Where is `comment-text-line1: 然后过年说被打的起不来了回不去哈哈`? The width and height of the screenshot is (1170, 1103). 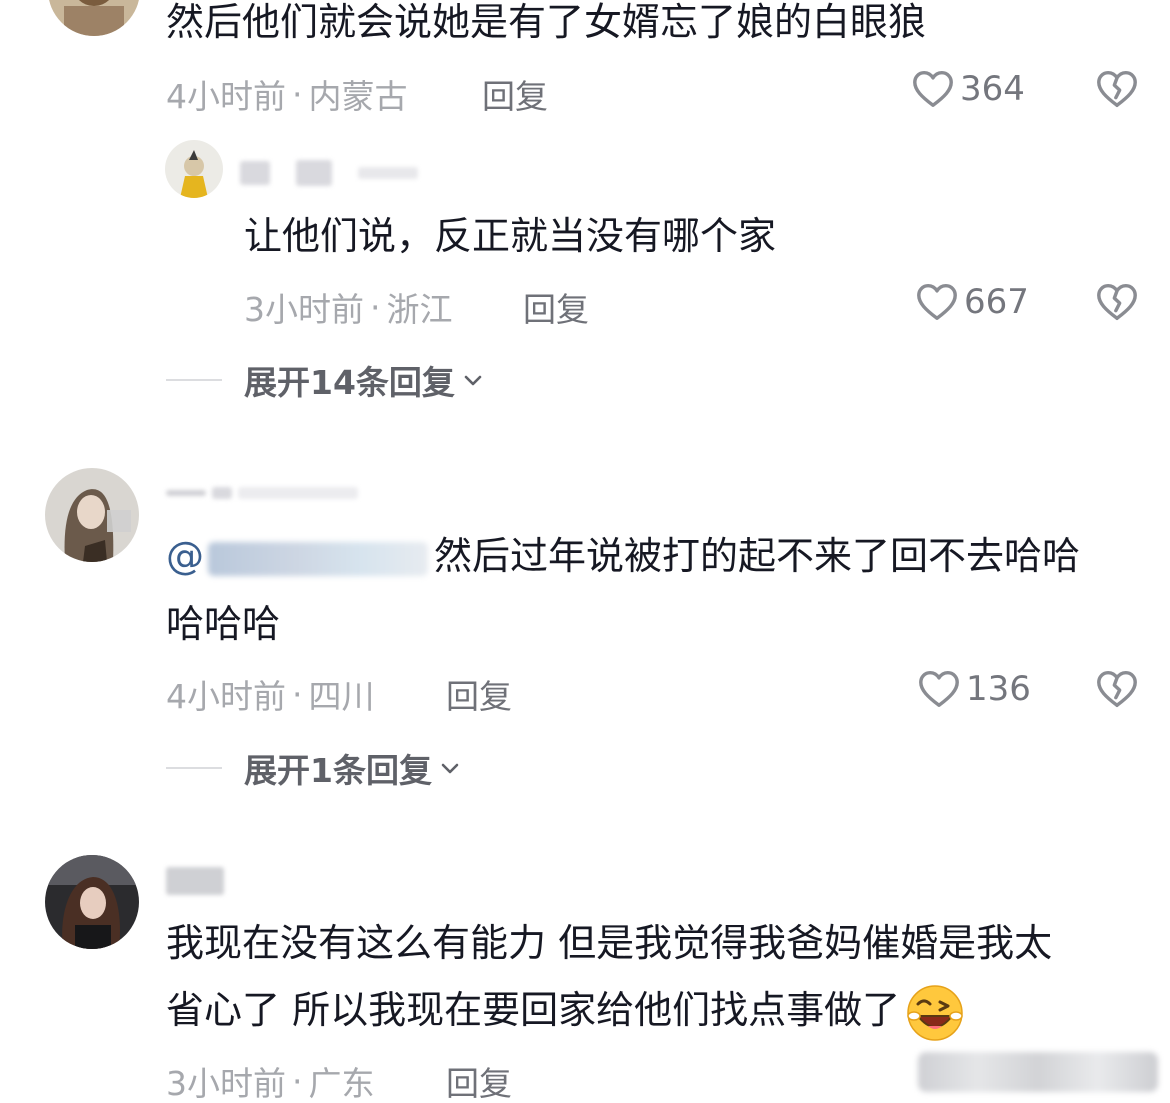 comment-text-line1: 然后过年说被打的起不来了回不去哈哈 is located at coordinates (757, 556).